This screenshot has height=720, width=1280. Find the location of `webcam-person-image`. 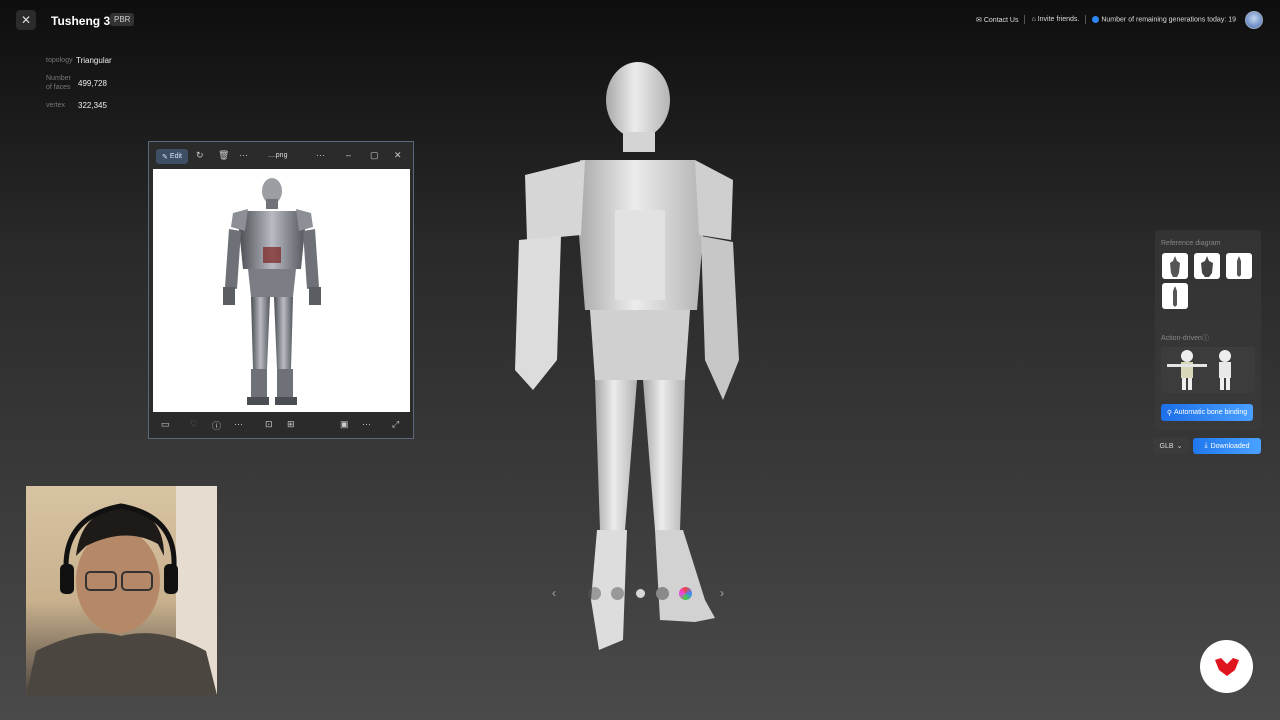

webcam-person-image is located at coordinates (121, 590).